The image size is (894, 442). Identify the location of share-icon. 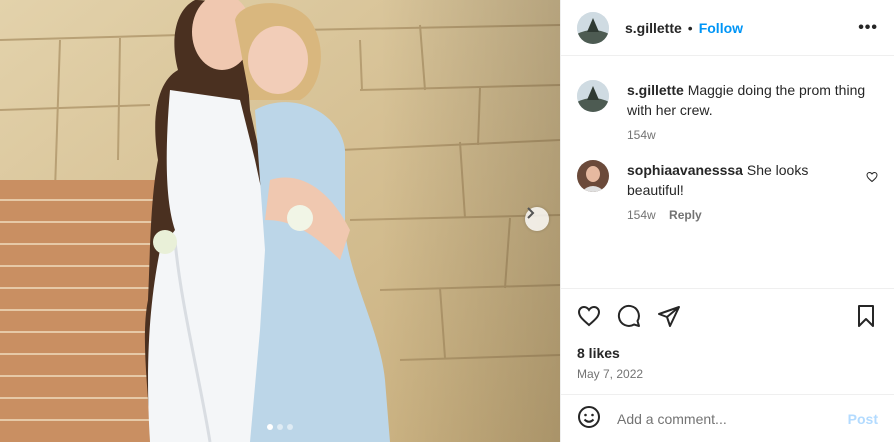
(669, 316).